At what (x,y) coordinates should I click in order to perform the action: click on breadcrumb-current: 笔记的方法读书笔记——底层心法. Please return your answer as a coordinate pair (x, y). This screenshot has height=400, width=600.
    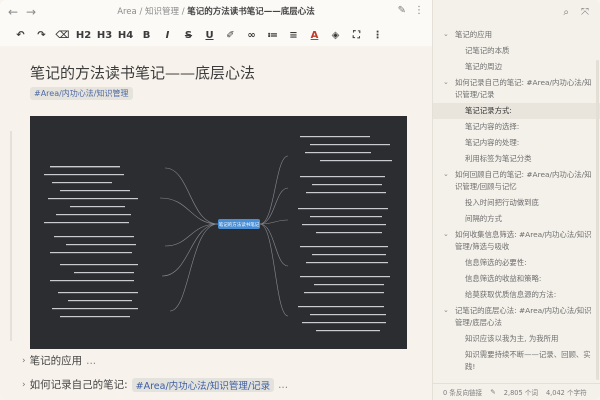
    Looking at the image, I should click on (251, 12).